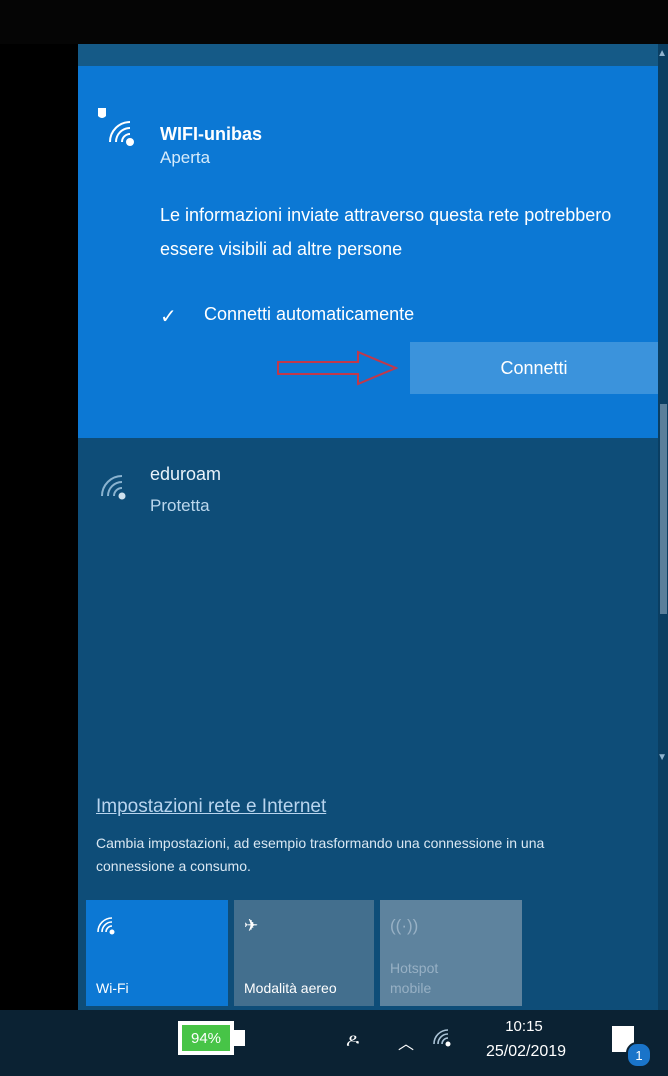  What do you see at coordinates (662, 53) in the screenshot?
I see `scroll-up-icon: ▲` at bounding box center [662, 53].